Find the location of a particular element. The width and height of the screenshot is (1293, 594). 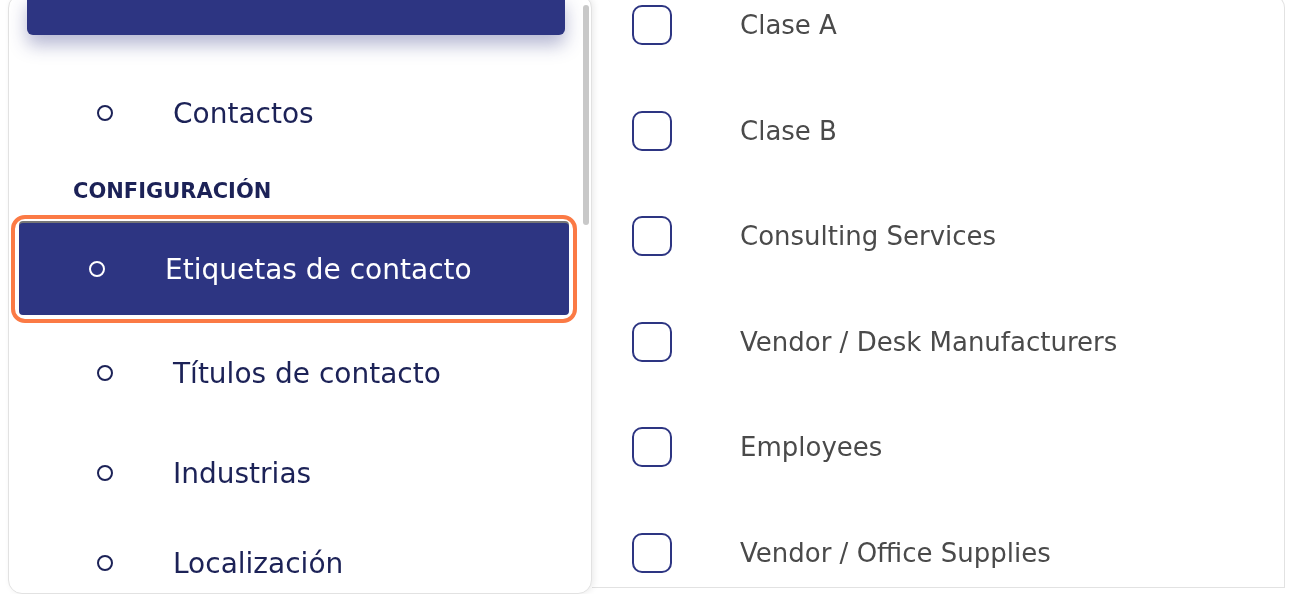

tag-label: Vendor / Desk Manufacturers is located at coordinates (929, 341).